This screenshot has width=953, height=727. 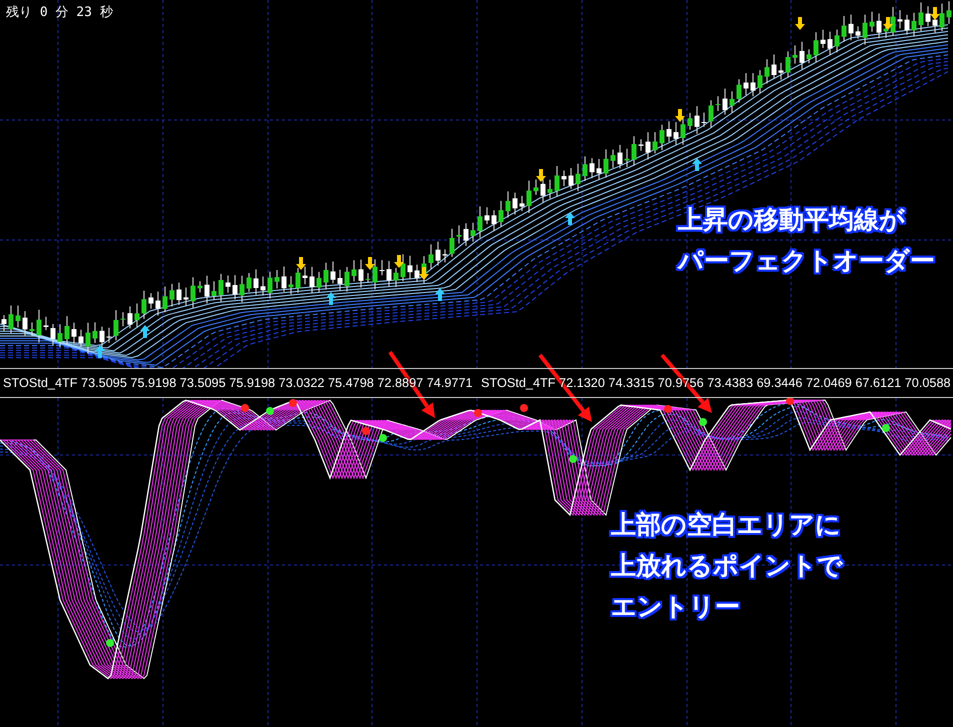 I want to click on annotation-text: 上部の空白エリアに, so click(x=726, y=525).